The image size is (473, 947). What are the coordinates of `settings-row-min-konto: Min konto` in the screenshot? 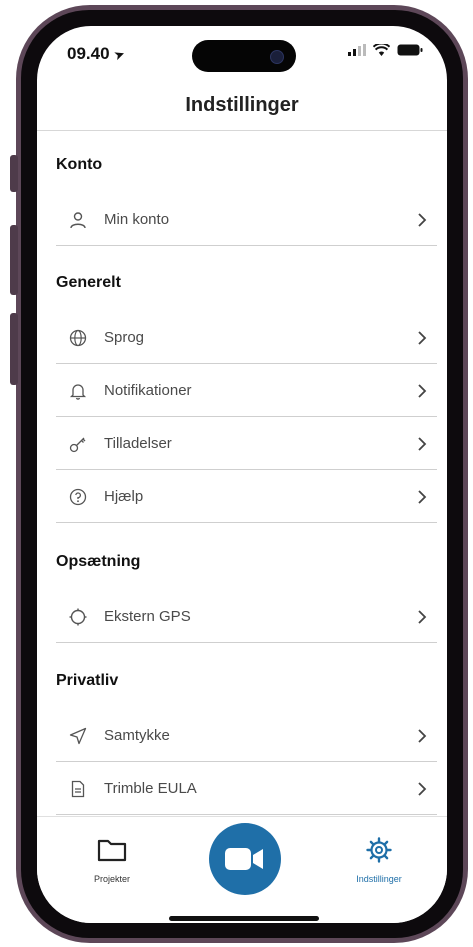 It's located at (246, 220).